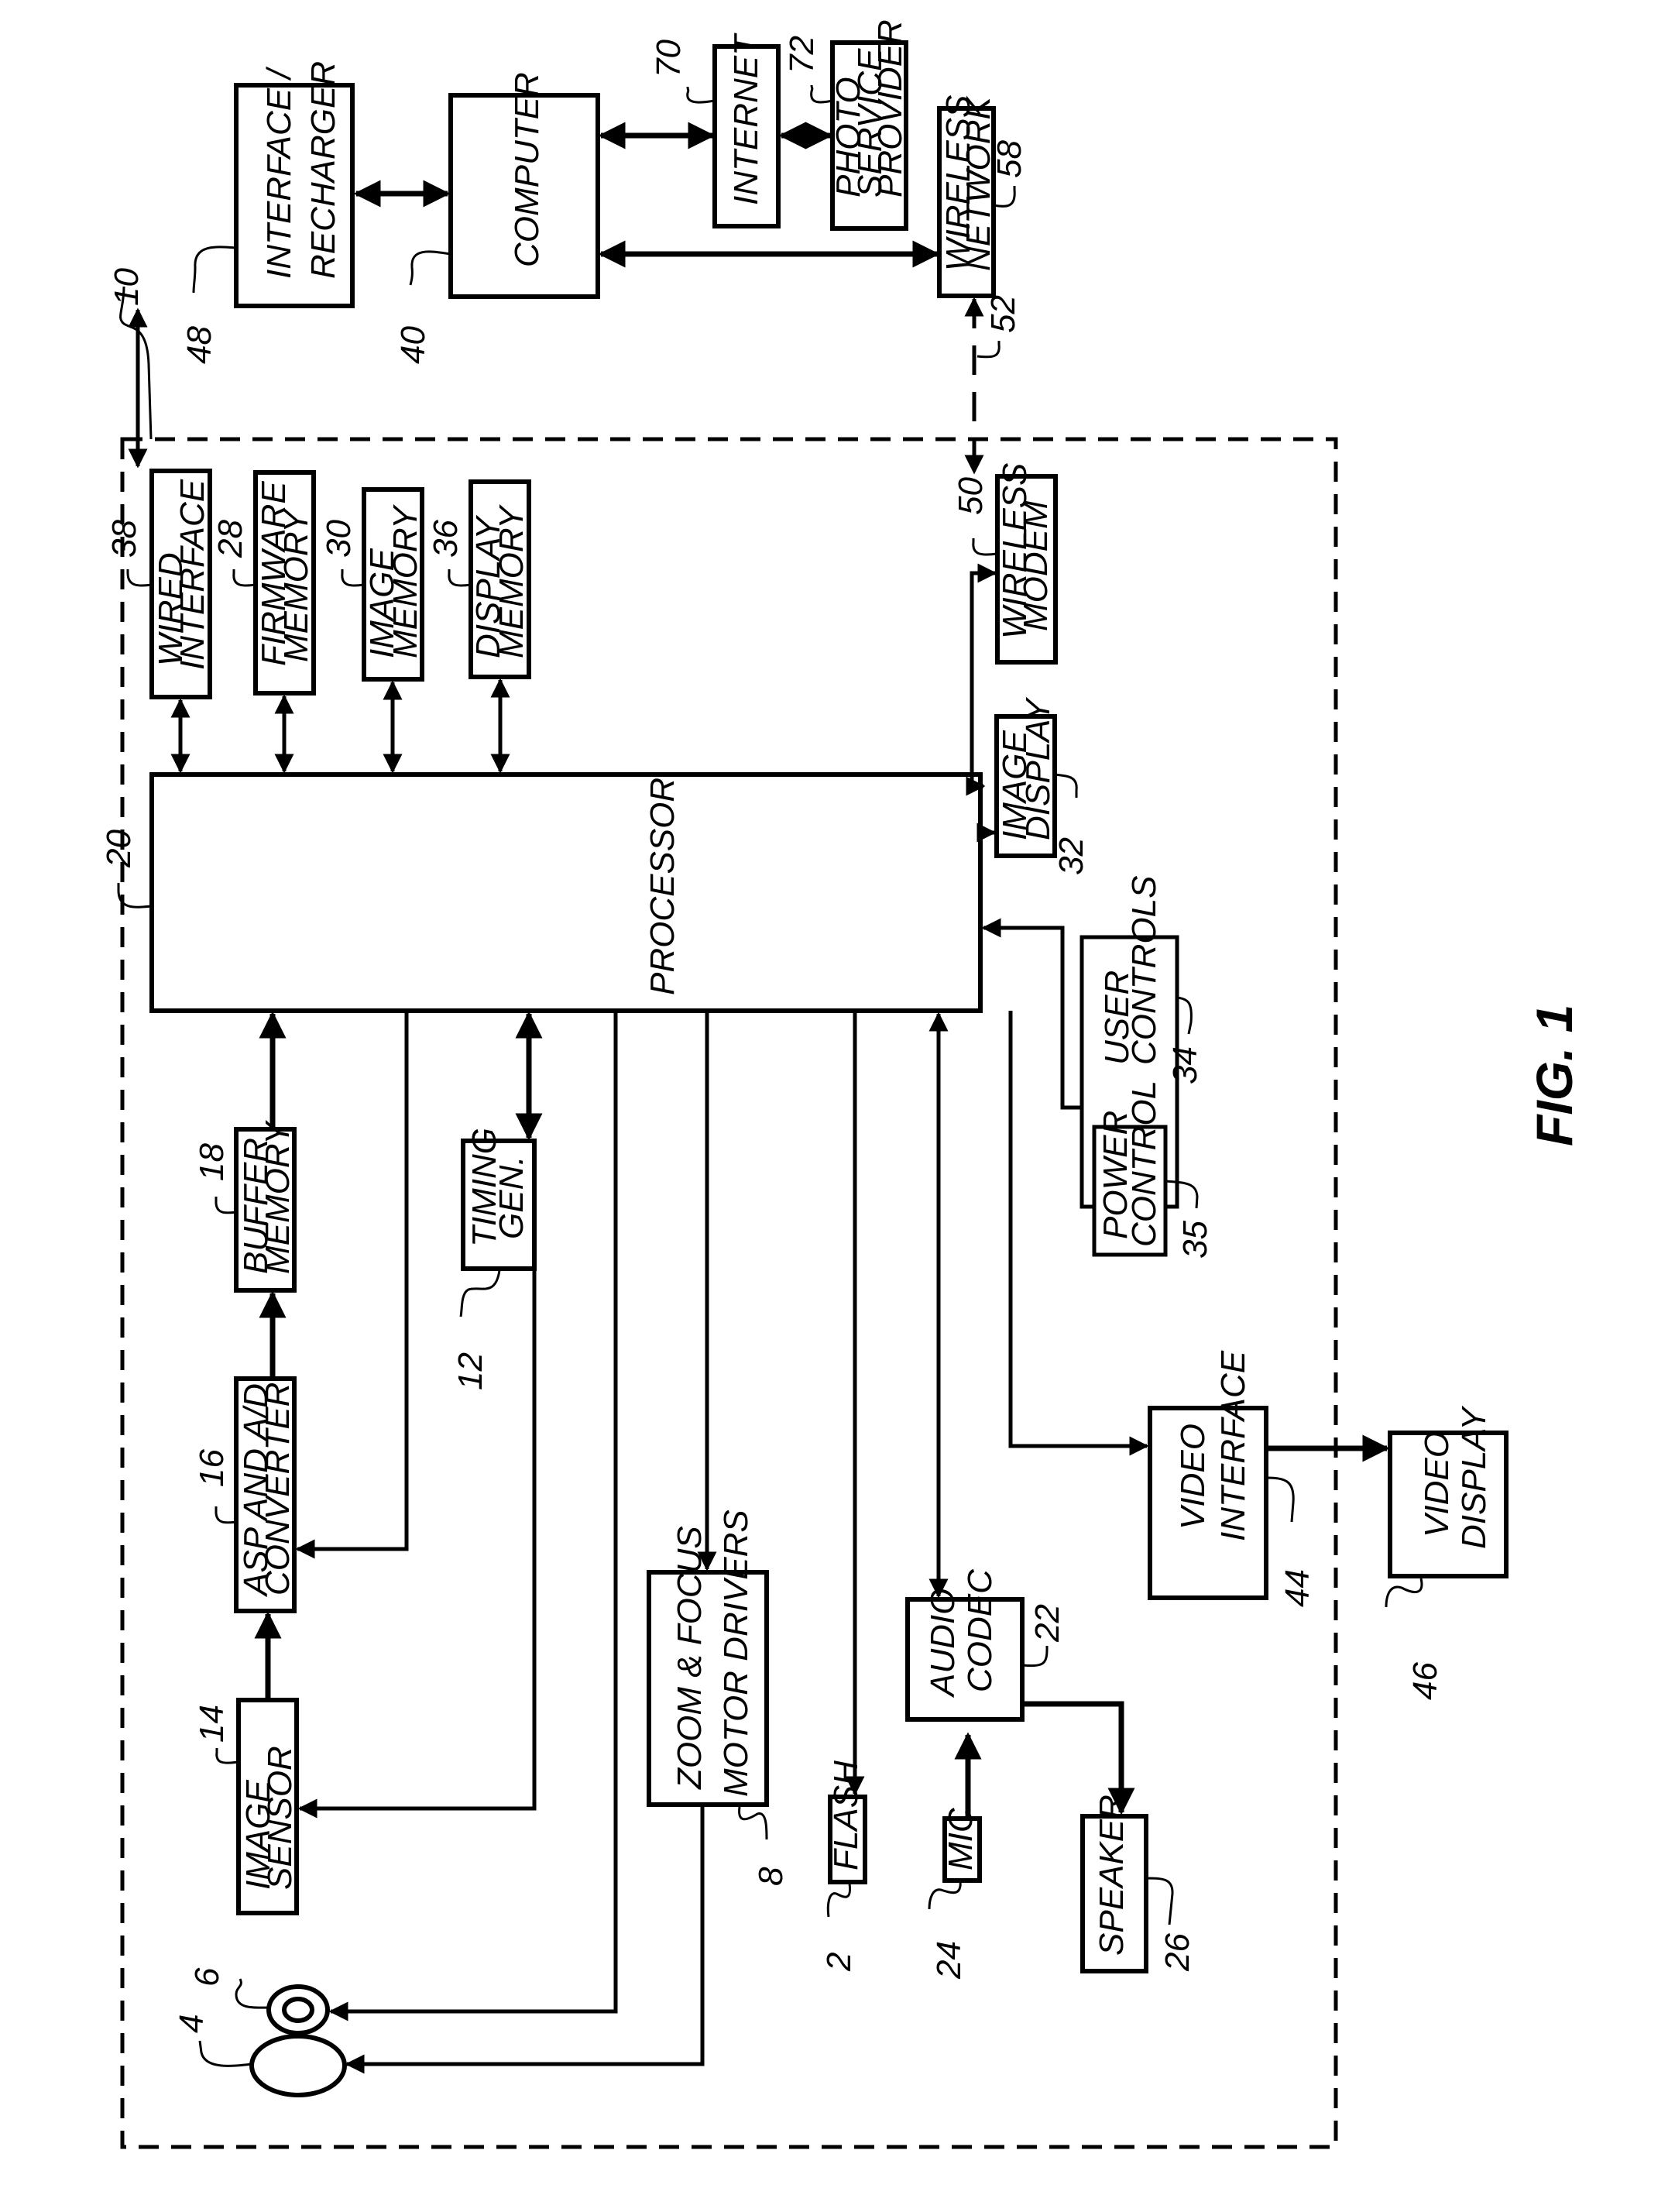  Describe the element at coordinates (846, 1815) in the screenshot. I see `label: FLASH` at that location.